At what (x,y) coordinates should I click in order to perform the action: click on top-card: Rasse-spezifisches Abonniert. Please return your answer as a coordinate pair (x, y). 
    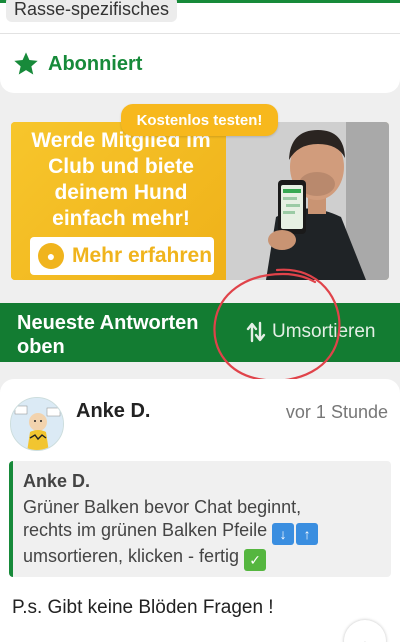
    Looking at the image, I should click on (200, 46).